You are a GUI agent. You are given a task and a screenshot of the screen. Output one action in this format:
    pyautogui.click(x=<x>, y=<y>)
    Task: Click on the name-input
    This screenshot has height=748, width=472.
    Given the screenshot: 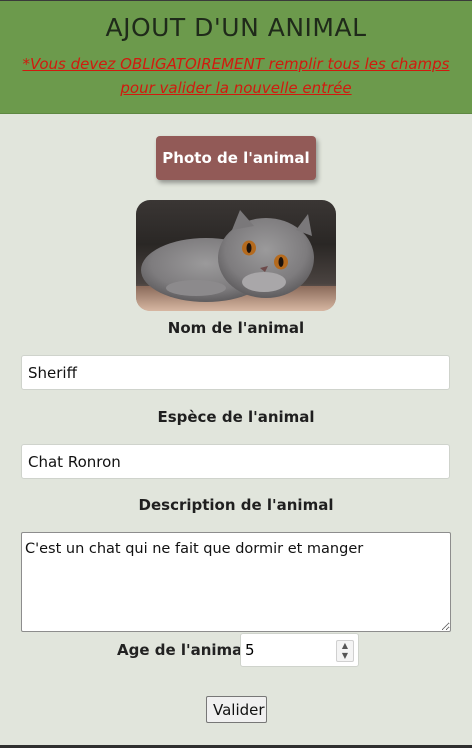 What is the action you would take?
    pyautogui.click(x=235, y=372)
    